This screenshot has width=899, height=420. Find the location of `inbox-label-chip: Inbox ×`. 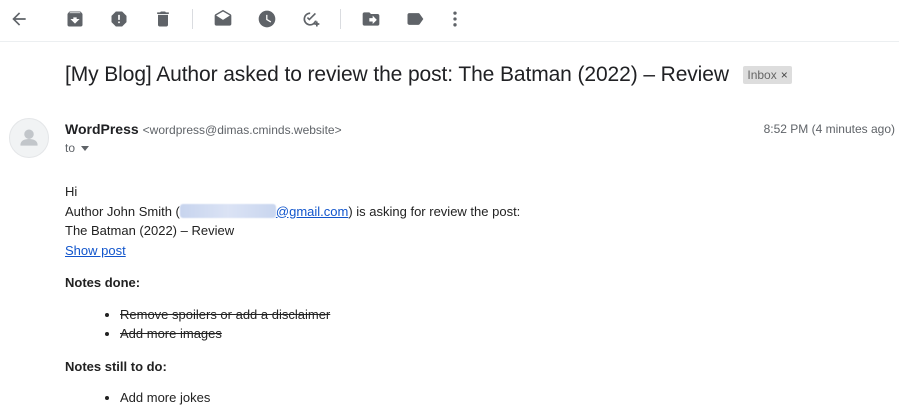

inbox-label-chip: Inbox × is located at coordinates (767, 75).